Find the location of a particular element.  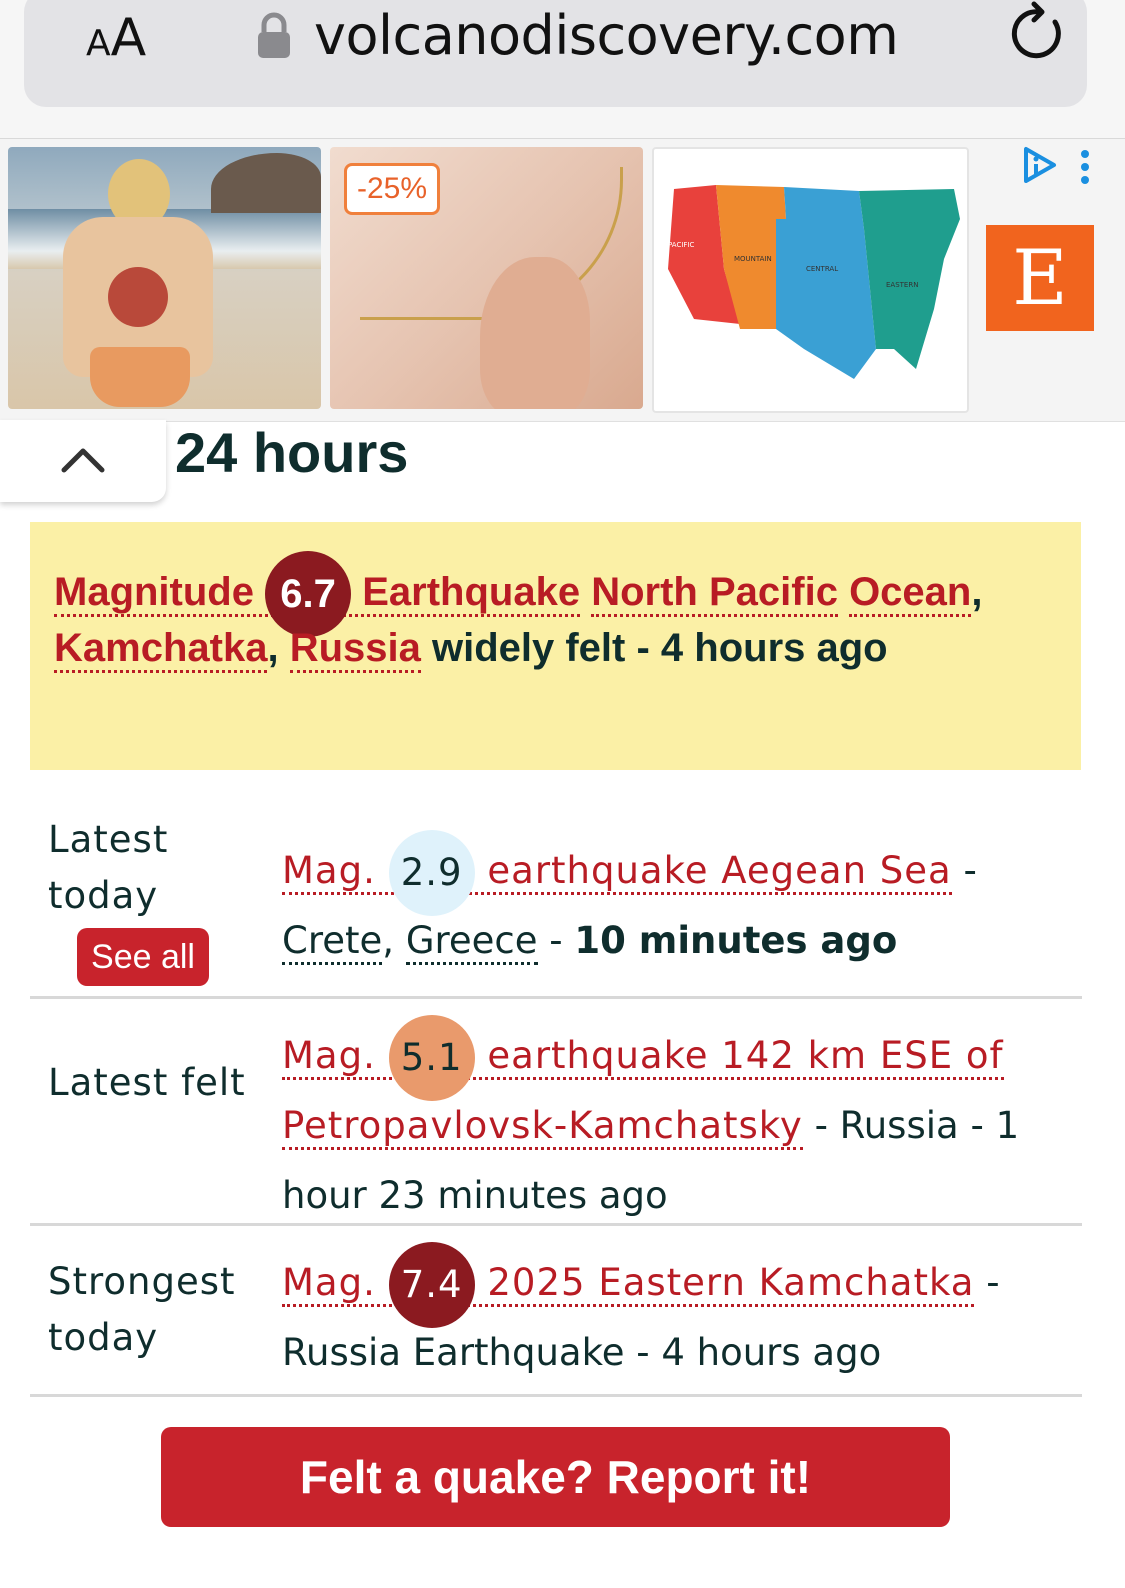

alert-ocean-link: Ocean is located at coordinates (910, 593).